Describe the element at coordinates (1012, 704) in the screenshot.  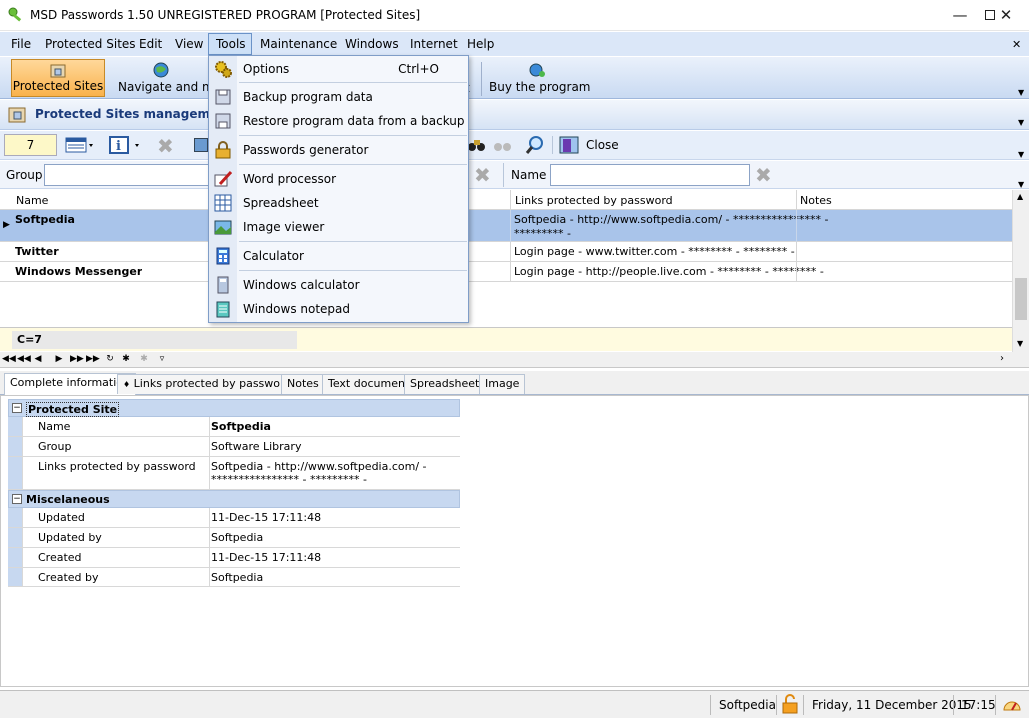
I see `gauge-icon` at that location.